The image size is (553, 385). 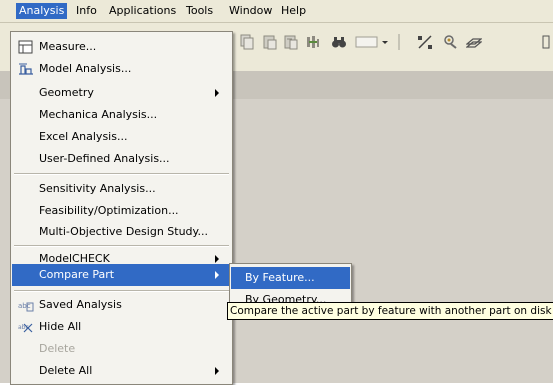 I want to click on menu-tools: Tools, so click(x=199, y=11).